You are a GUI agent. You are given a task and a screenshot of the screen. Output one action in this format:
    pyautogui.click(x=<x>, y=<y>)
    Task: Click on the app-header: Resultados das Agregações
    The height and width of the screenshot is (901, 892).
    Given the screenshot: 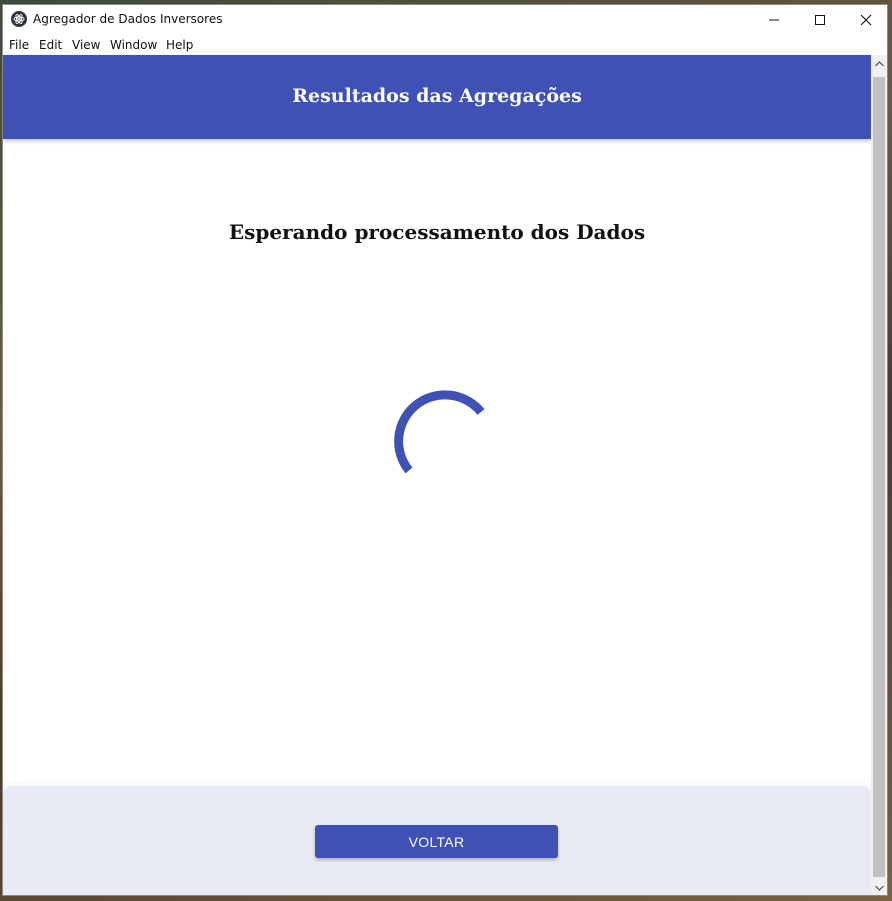 What is the action you would take?
    pyautogui.click(x=437, y=97)
    